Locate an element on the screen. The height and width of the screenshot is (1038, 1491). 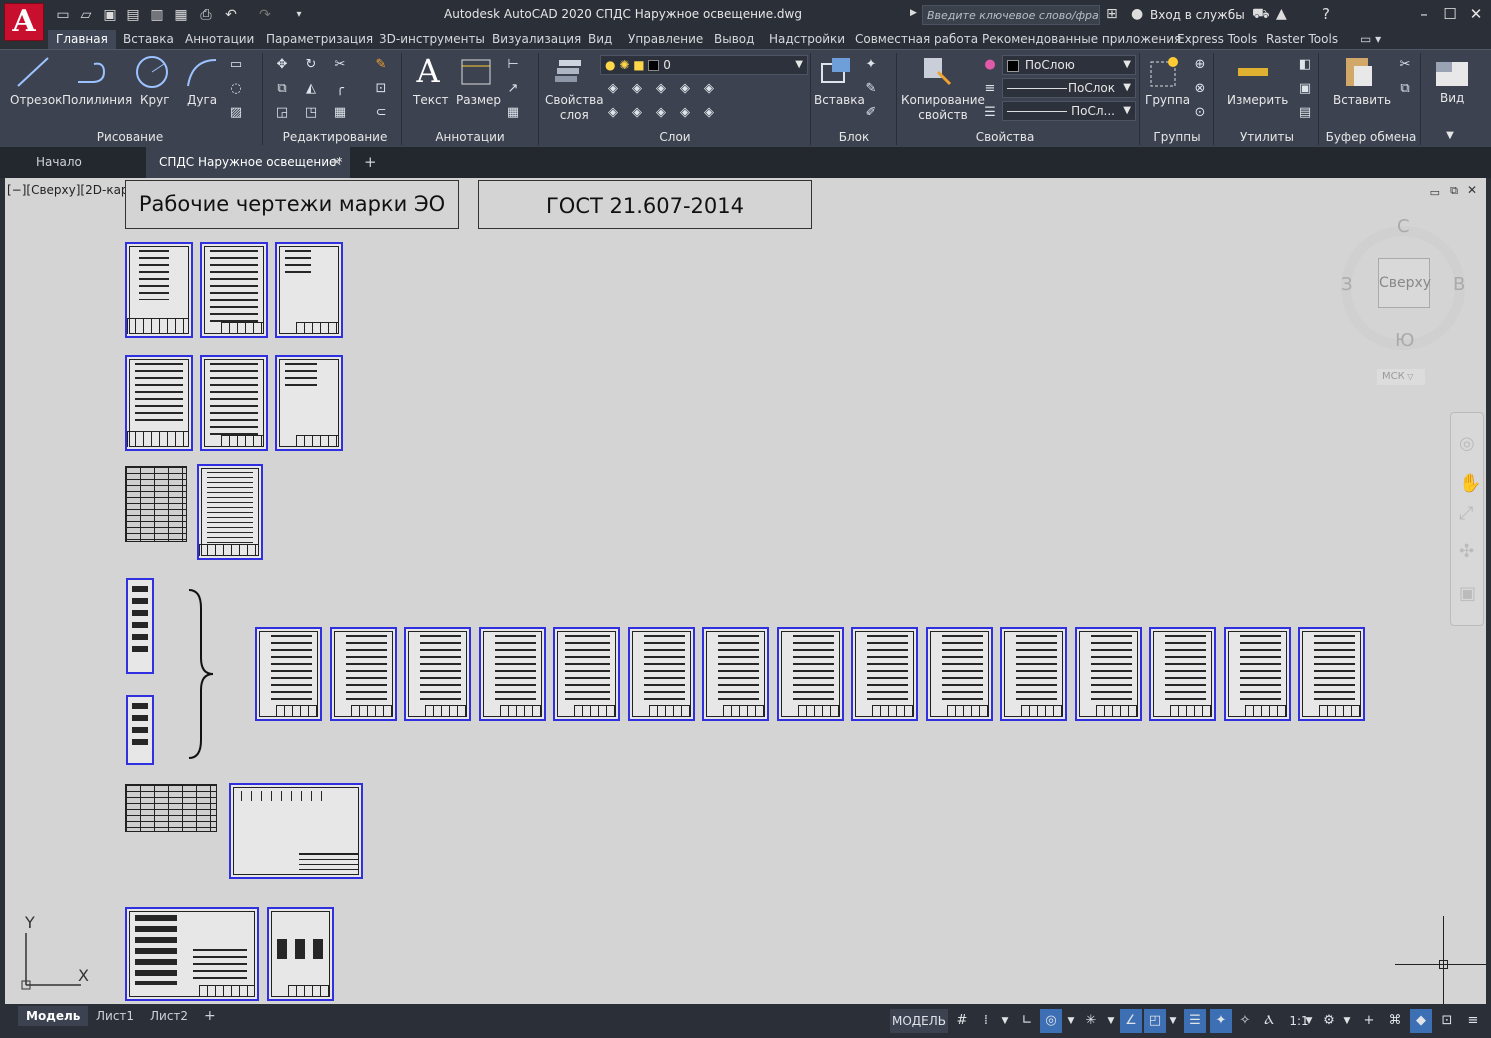
explode-icon: ⊡ is located at coordinates (381, 89).